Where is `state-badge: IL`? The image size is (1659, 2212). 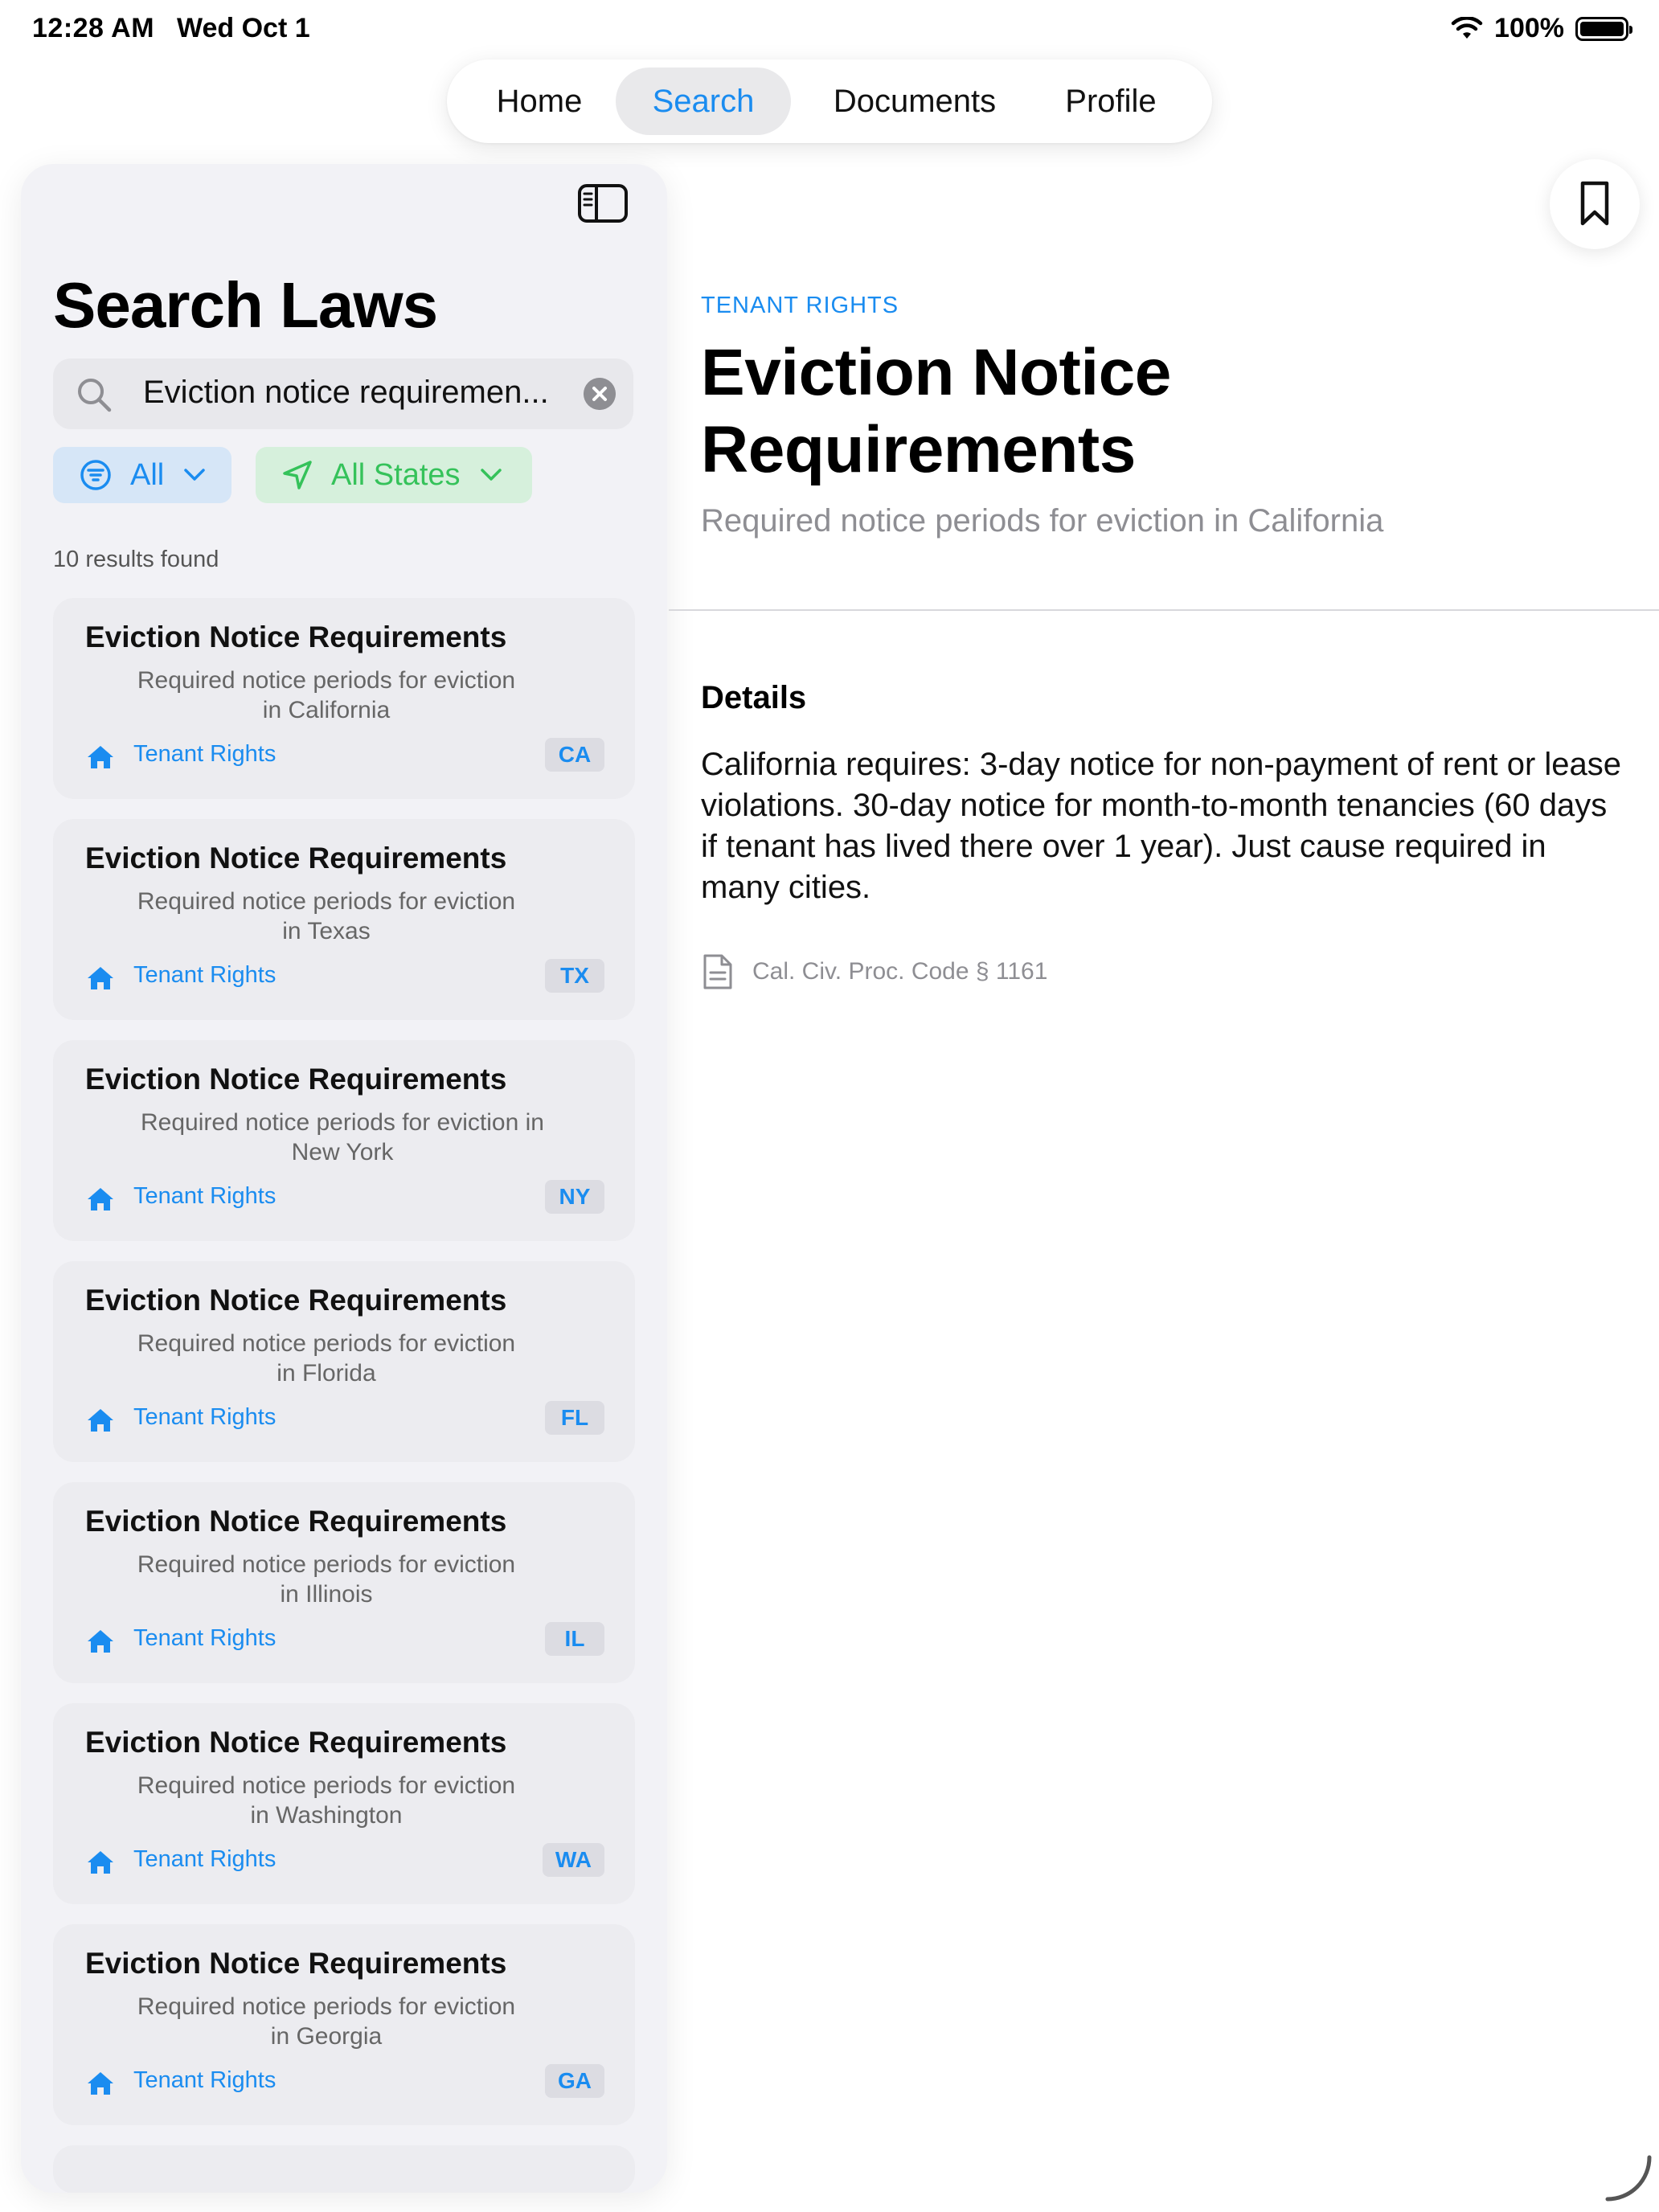
state-badge: IL is located at coordinates (574, 1639).